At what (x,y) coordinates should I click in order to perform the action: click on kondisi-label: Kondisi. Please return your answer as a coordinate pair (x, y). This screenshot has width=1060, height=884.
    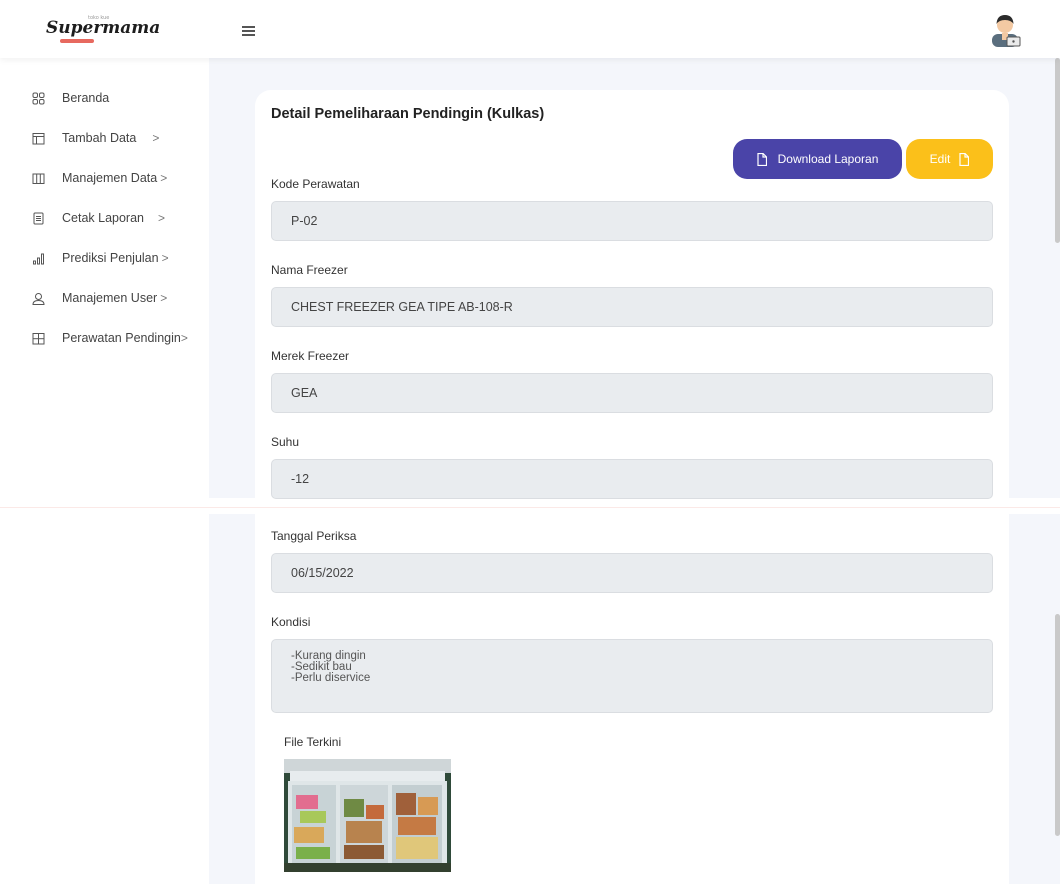
    Looking at the image, I should click on (291, 622).